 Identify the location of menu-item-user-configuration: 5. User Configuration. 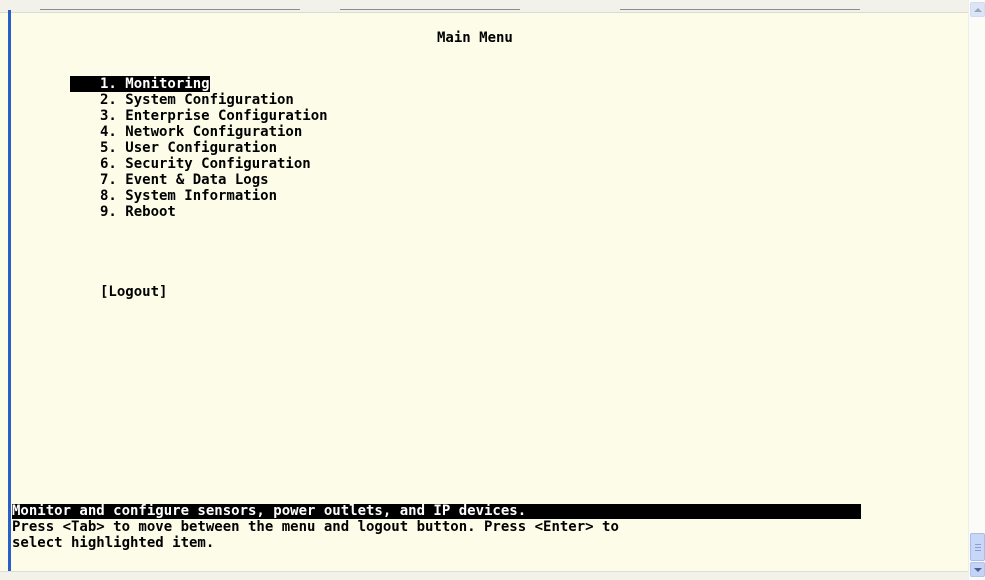
(199, 148).